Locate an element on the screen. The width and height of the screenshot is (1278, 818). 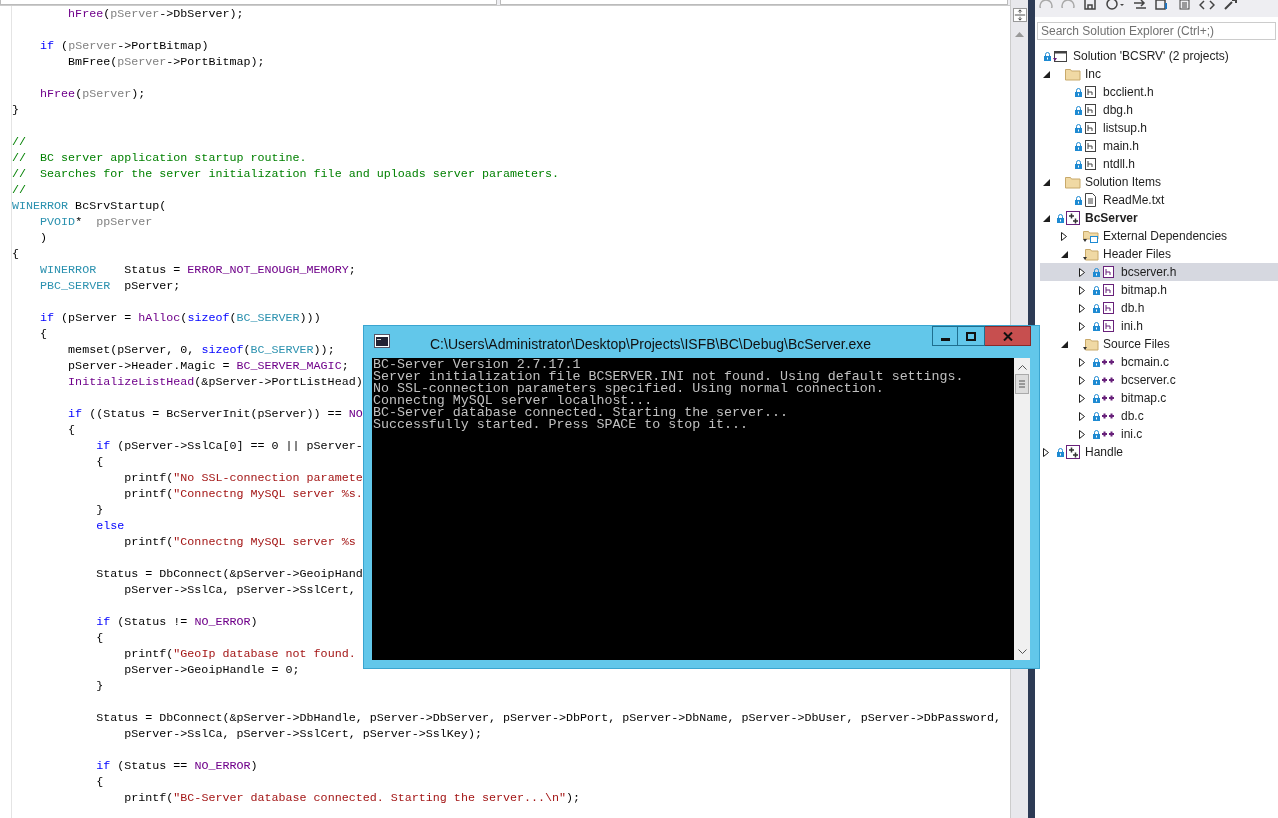
tree-item: bcmain.c is located at coordinates (1159, 362).